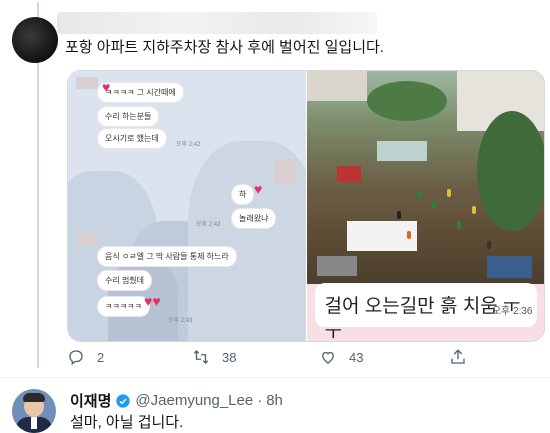  What do you see at coordinates (127, 422) in the screenshot?
I see `reply-text: 설마, 아닐 겁니다.` at bounding box center [127, 422].